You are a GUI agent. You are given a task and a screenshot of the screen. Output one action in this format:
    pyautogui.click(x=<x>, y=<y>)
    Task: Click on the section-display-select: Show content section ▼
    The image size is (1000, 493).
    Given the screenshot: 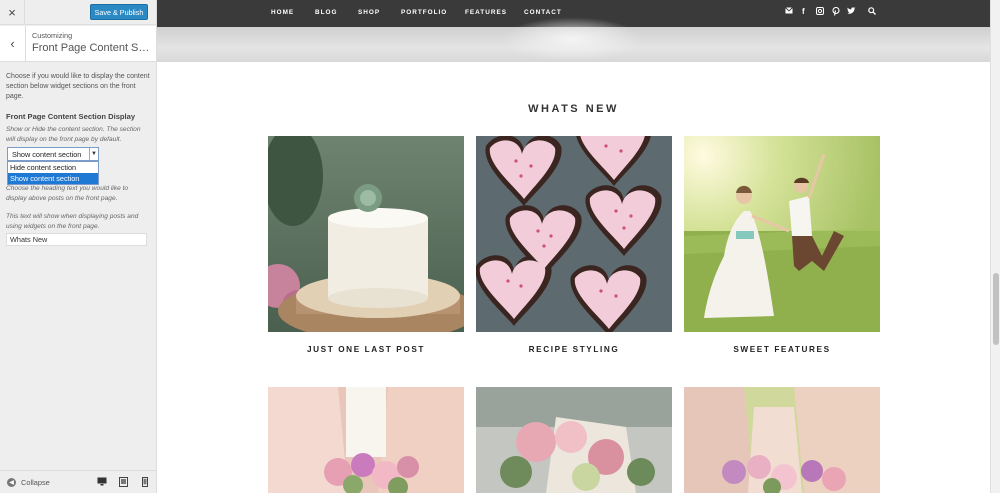 What is the action you would take?
    pyautogui.click(x=53, y=154)
    